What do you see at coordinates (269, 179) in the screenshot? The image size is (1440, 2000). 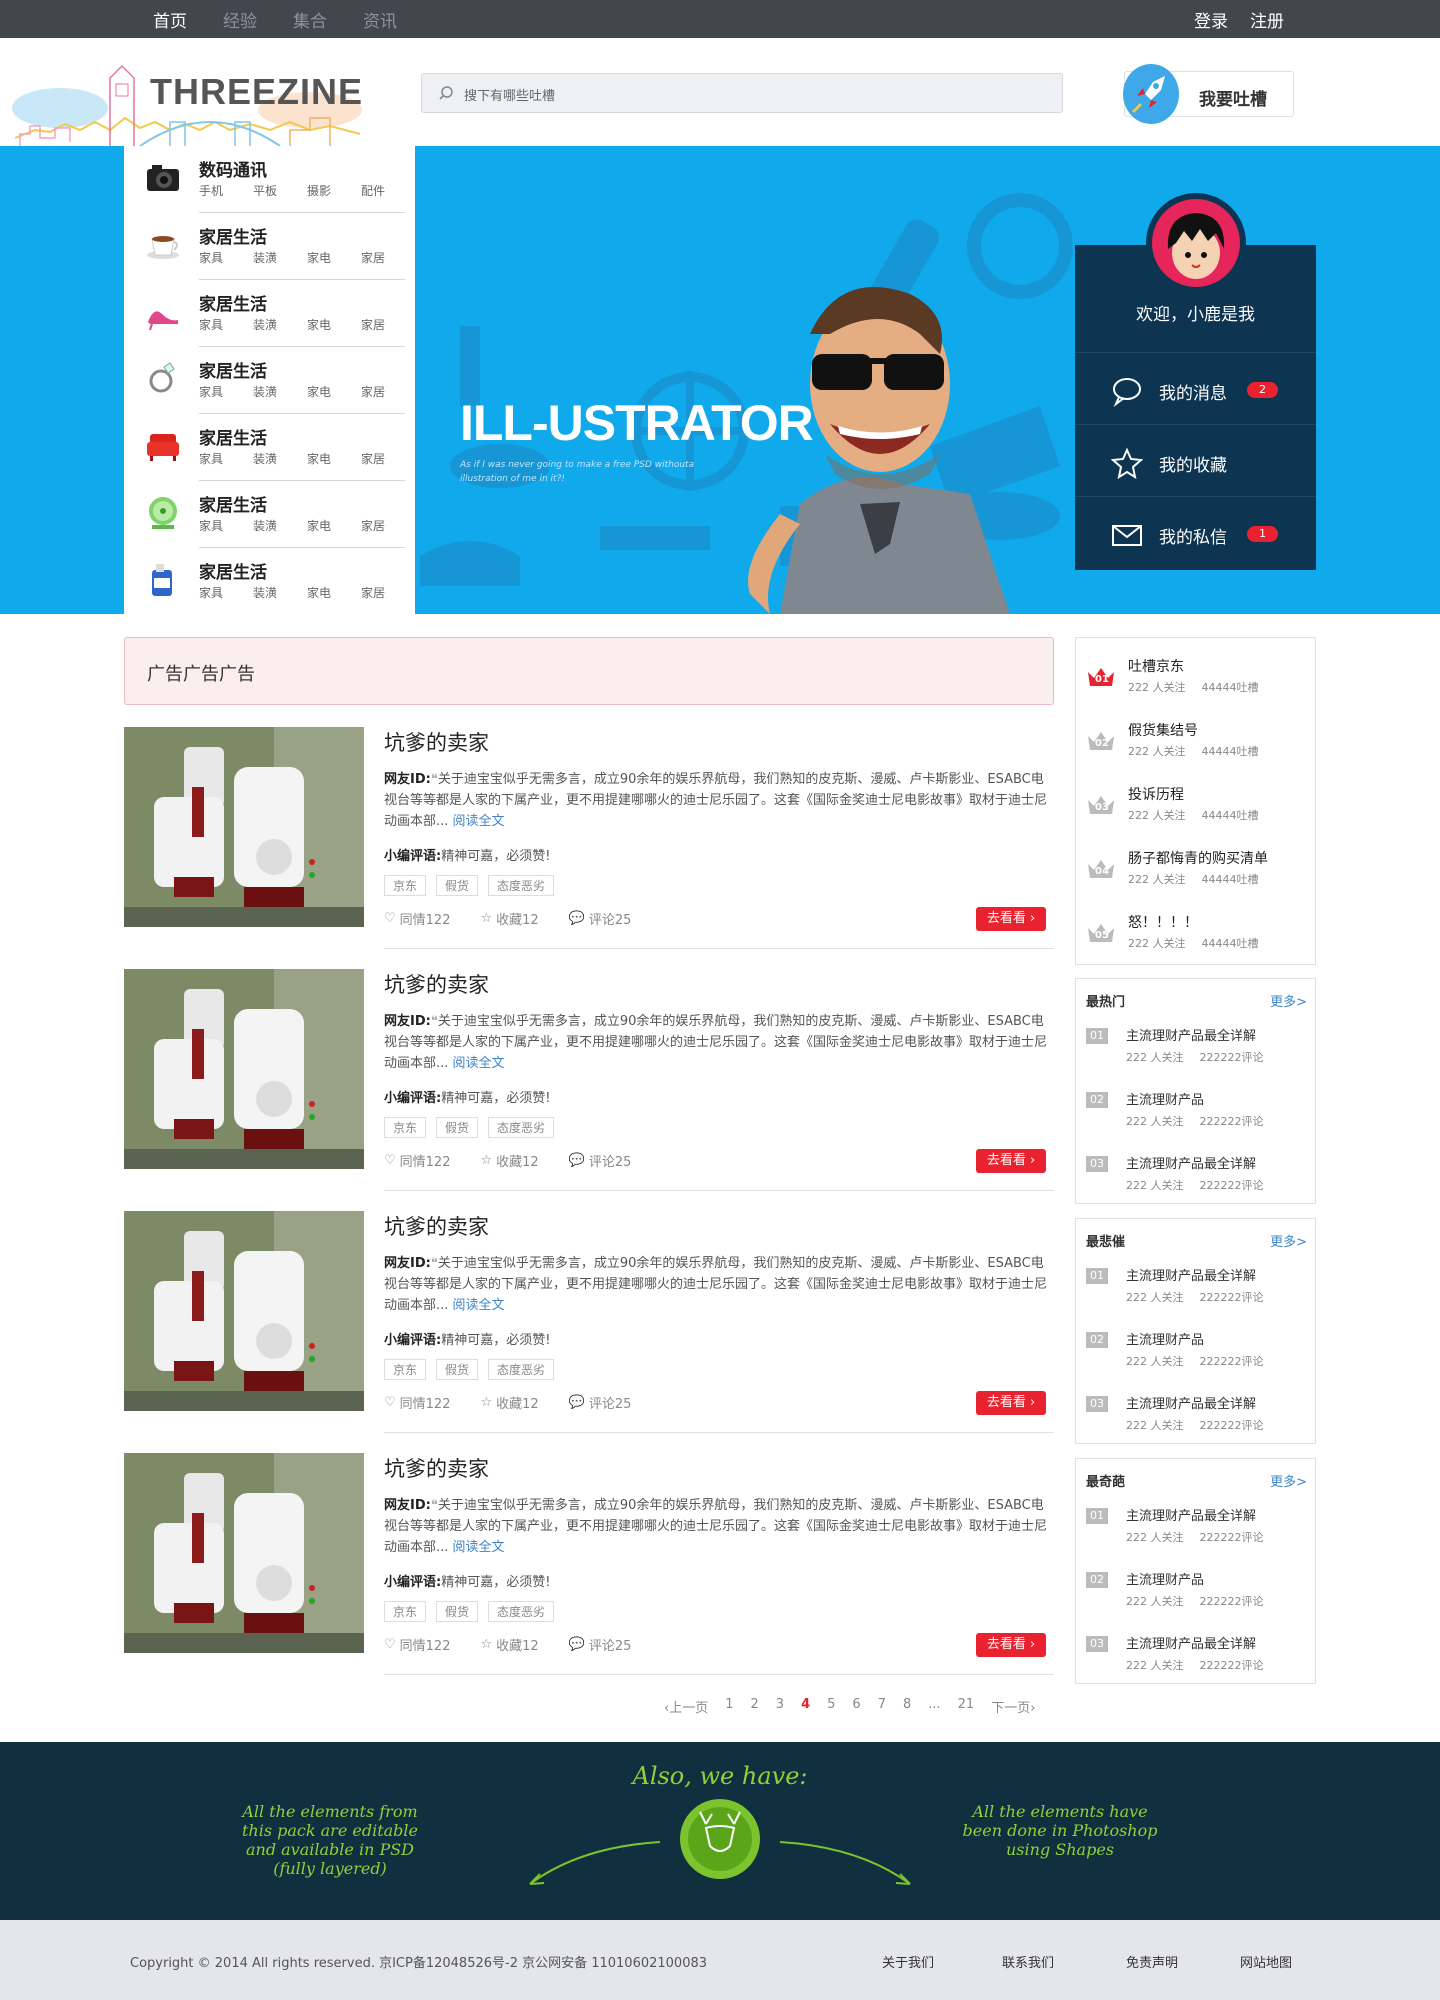 I see `category-digital: 数码通讯 手机 平板 摄影 配件` at bounding box center [269, 179].